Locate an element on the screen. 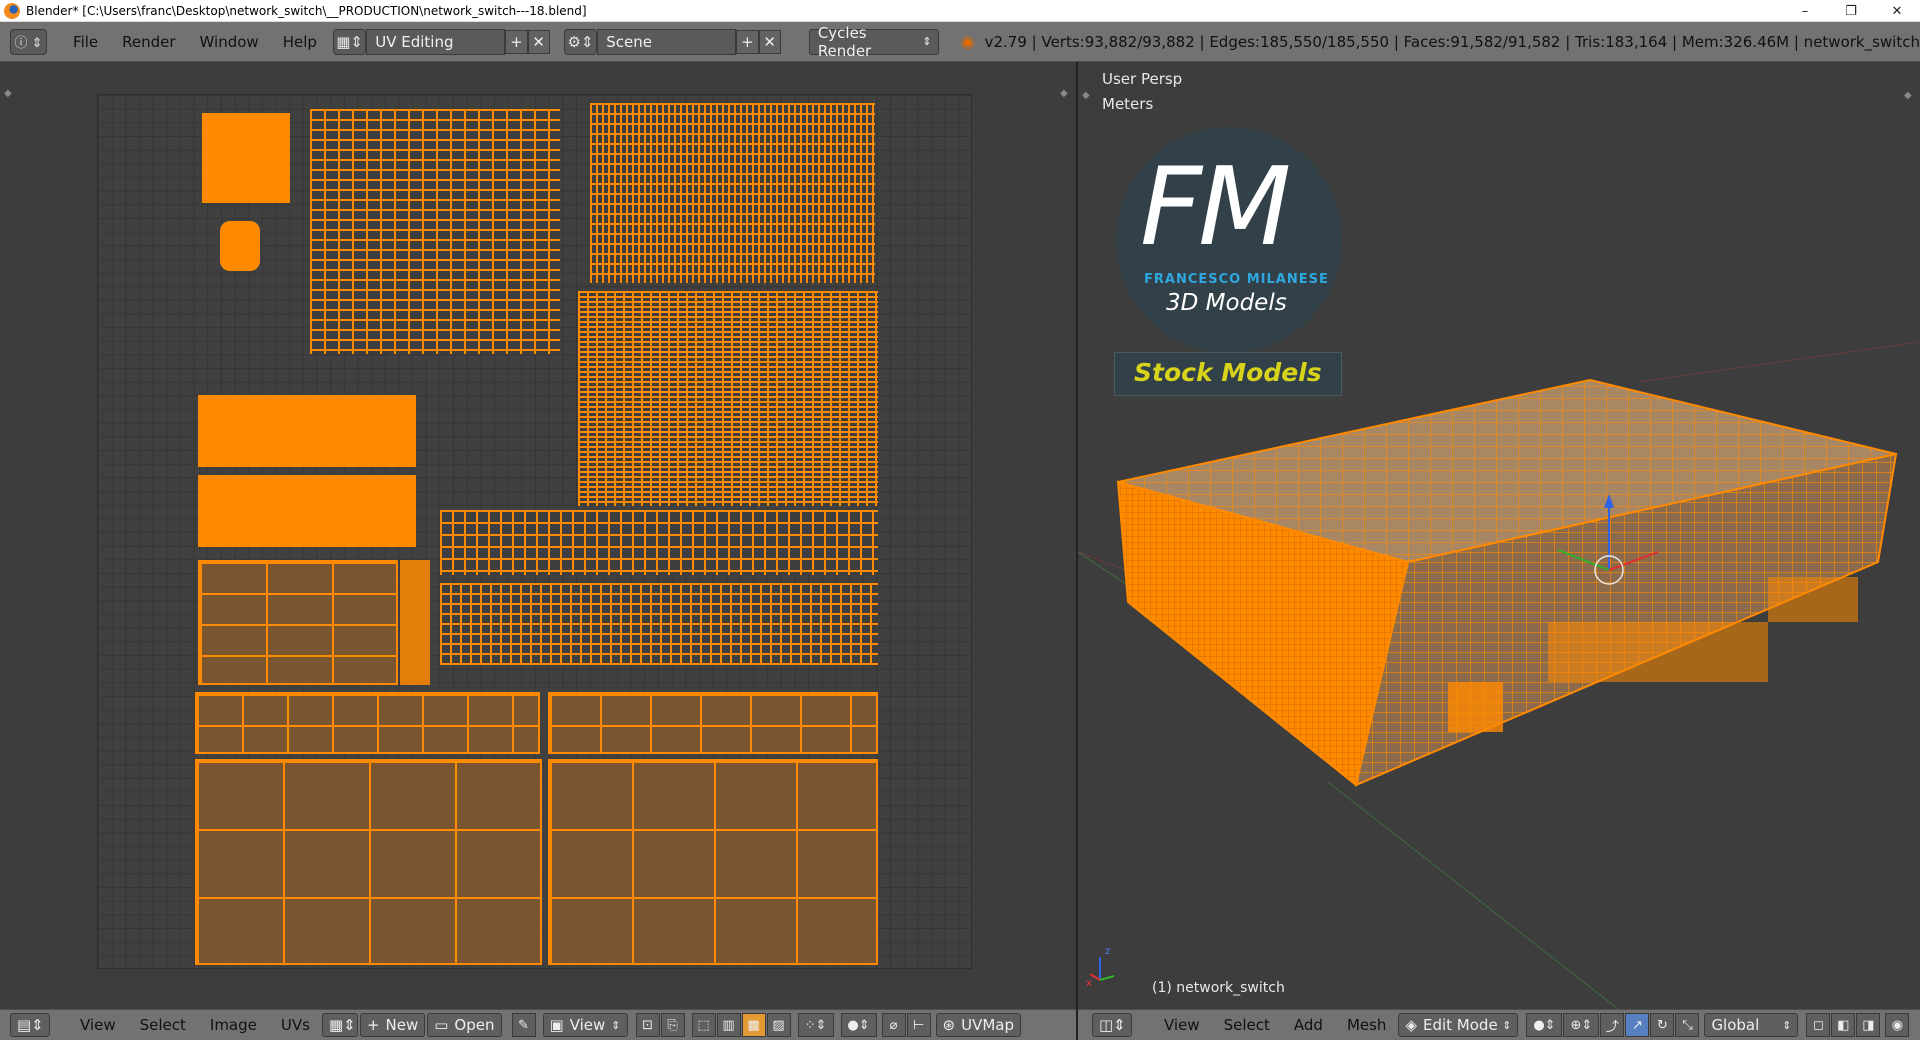  uv-menu-image: Image is located at coordinates (233, 1025).